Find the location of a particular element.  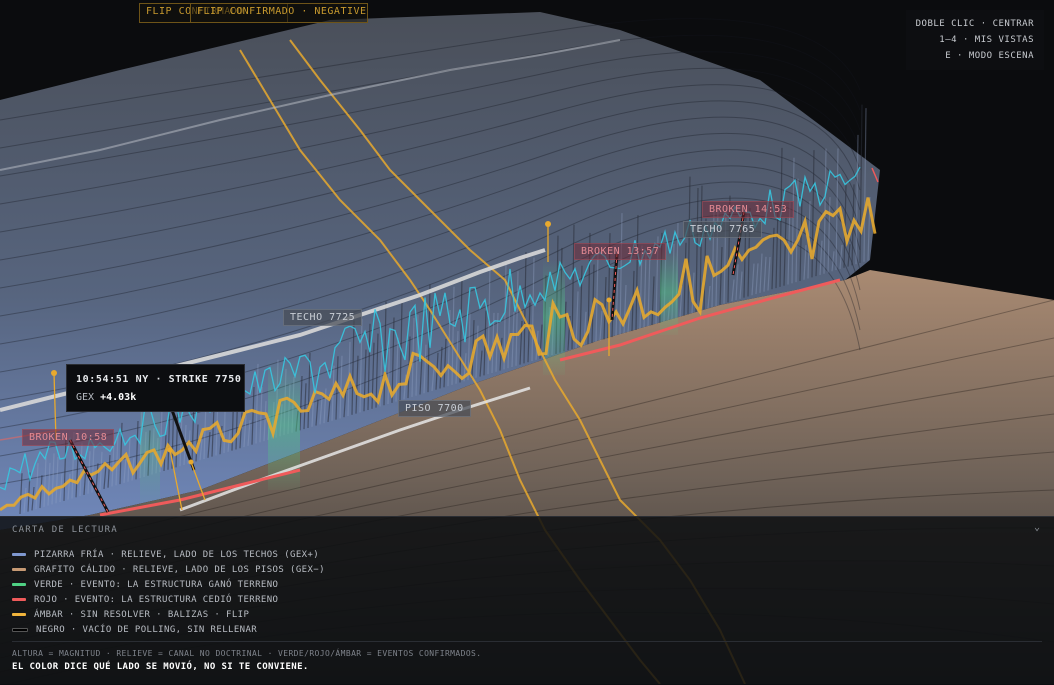

hover-tooltip: 10:54:51 NY · STRIKE 7750 GEX +4.03k is located at coordinates (155, 388).